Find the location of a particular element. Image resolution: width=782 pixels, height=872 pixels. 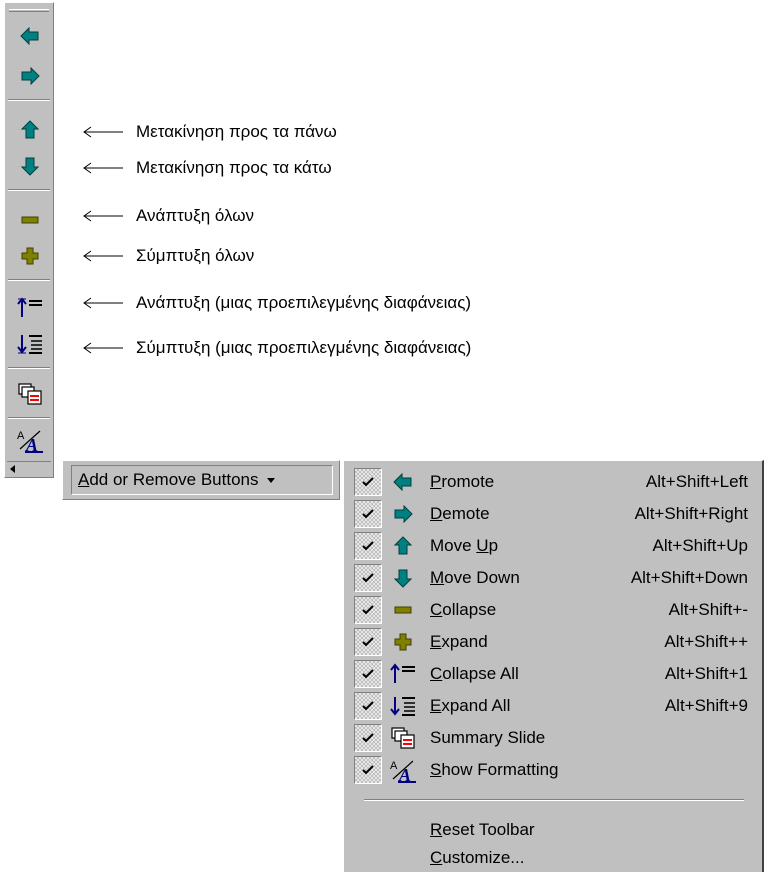

menu-item-shortcut: Alt+Shift++ is located at coordinates (706, 641).